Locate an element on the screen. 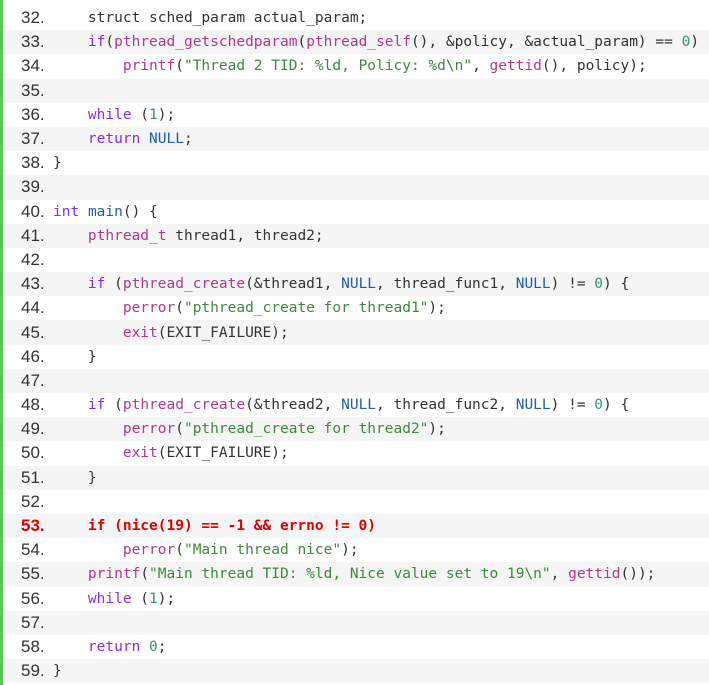 The height and width of the screenshot is (685, 709). code-text: struct sched_param actual_param; is located at coordinates (210, 18).